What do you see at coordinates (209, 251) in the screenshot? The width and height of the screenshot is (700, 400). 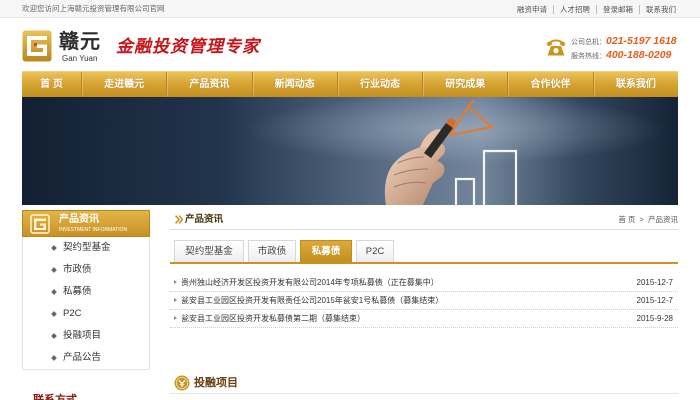 I see `tab-contract-fund: 契约型基金` at bounding box center [209, 251].